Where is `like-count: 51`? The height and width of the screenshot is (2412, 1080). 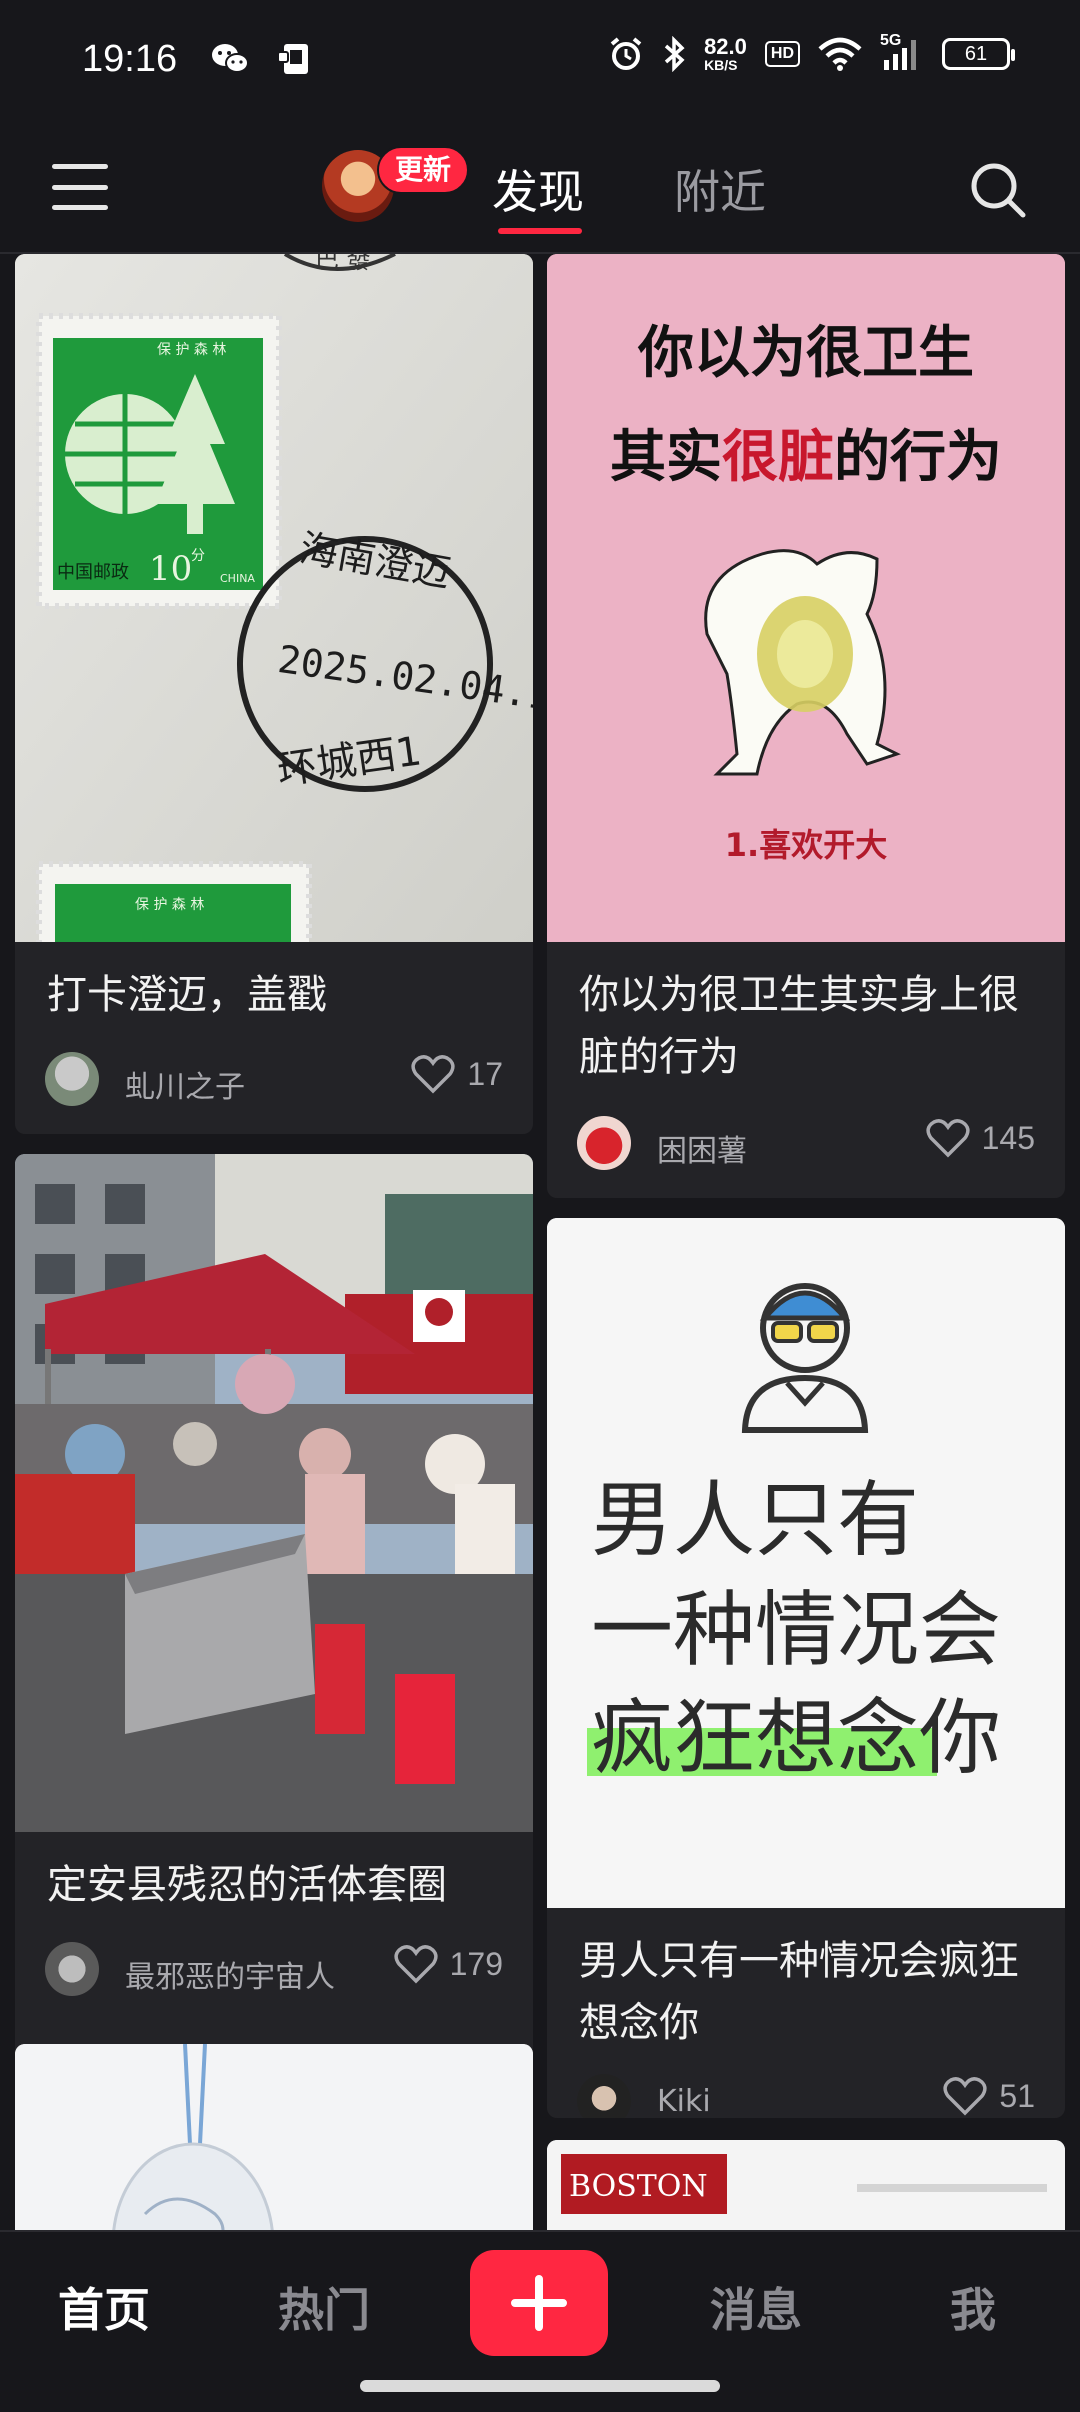 like-count: 51 is located at coordinates (1017, 2095).